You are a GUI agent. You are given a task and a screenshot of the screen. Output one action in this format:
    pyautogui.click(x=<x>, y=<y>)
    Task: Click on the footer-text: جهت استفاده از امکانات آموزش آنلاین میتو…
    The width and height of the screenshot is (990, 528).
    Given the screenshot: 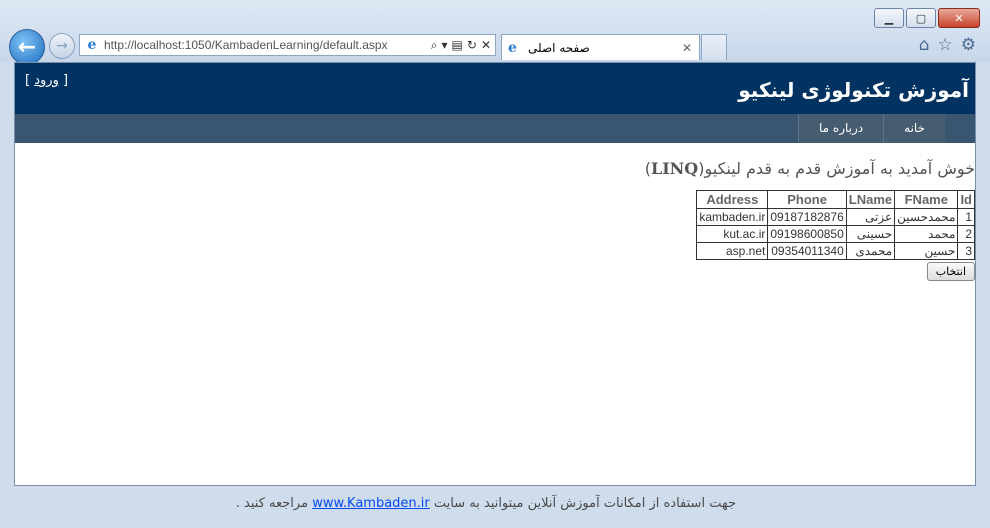 What is the action you would take?
    pyautogui.click(x=486, y=503)
    